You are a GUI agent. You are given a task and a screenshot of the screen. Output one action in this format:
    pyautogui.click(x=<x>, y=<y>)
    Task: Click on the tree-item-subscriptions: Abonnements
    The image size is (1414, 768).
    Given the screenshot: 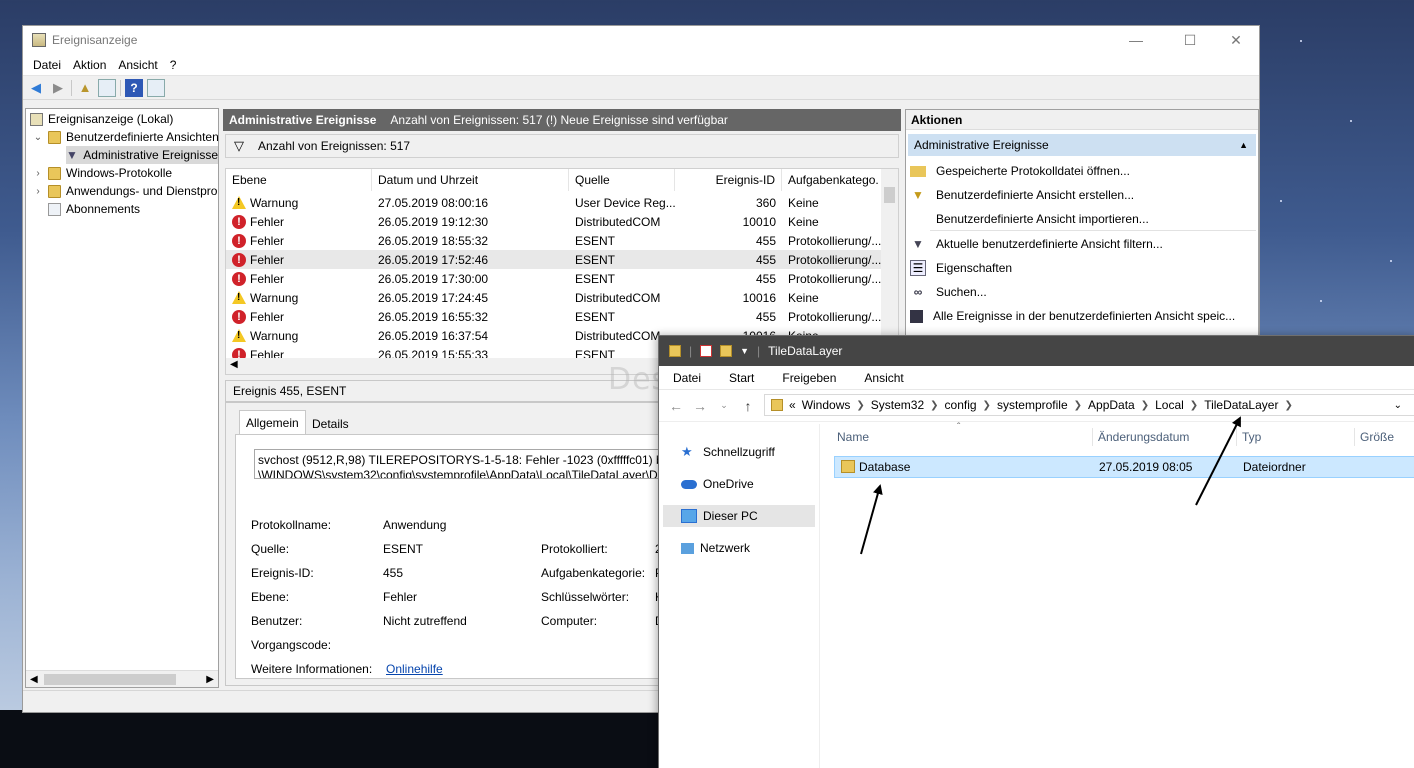 What is the action you would take?
    pyautogui.click(x=94, y=209)
    